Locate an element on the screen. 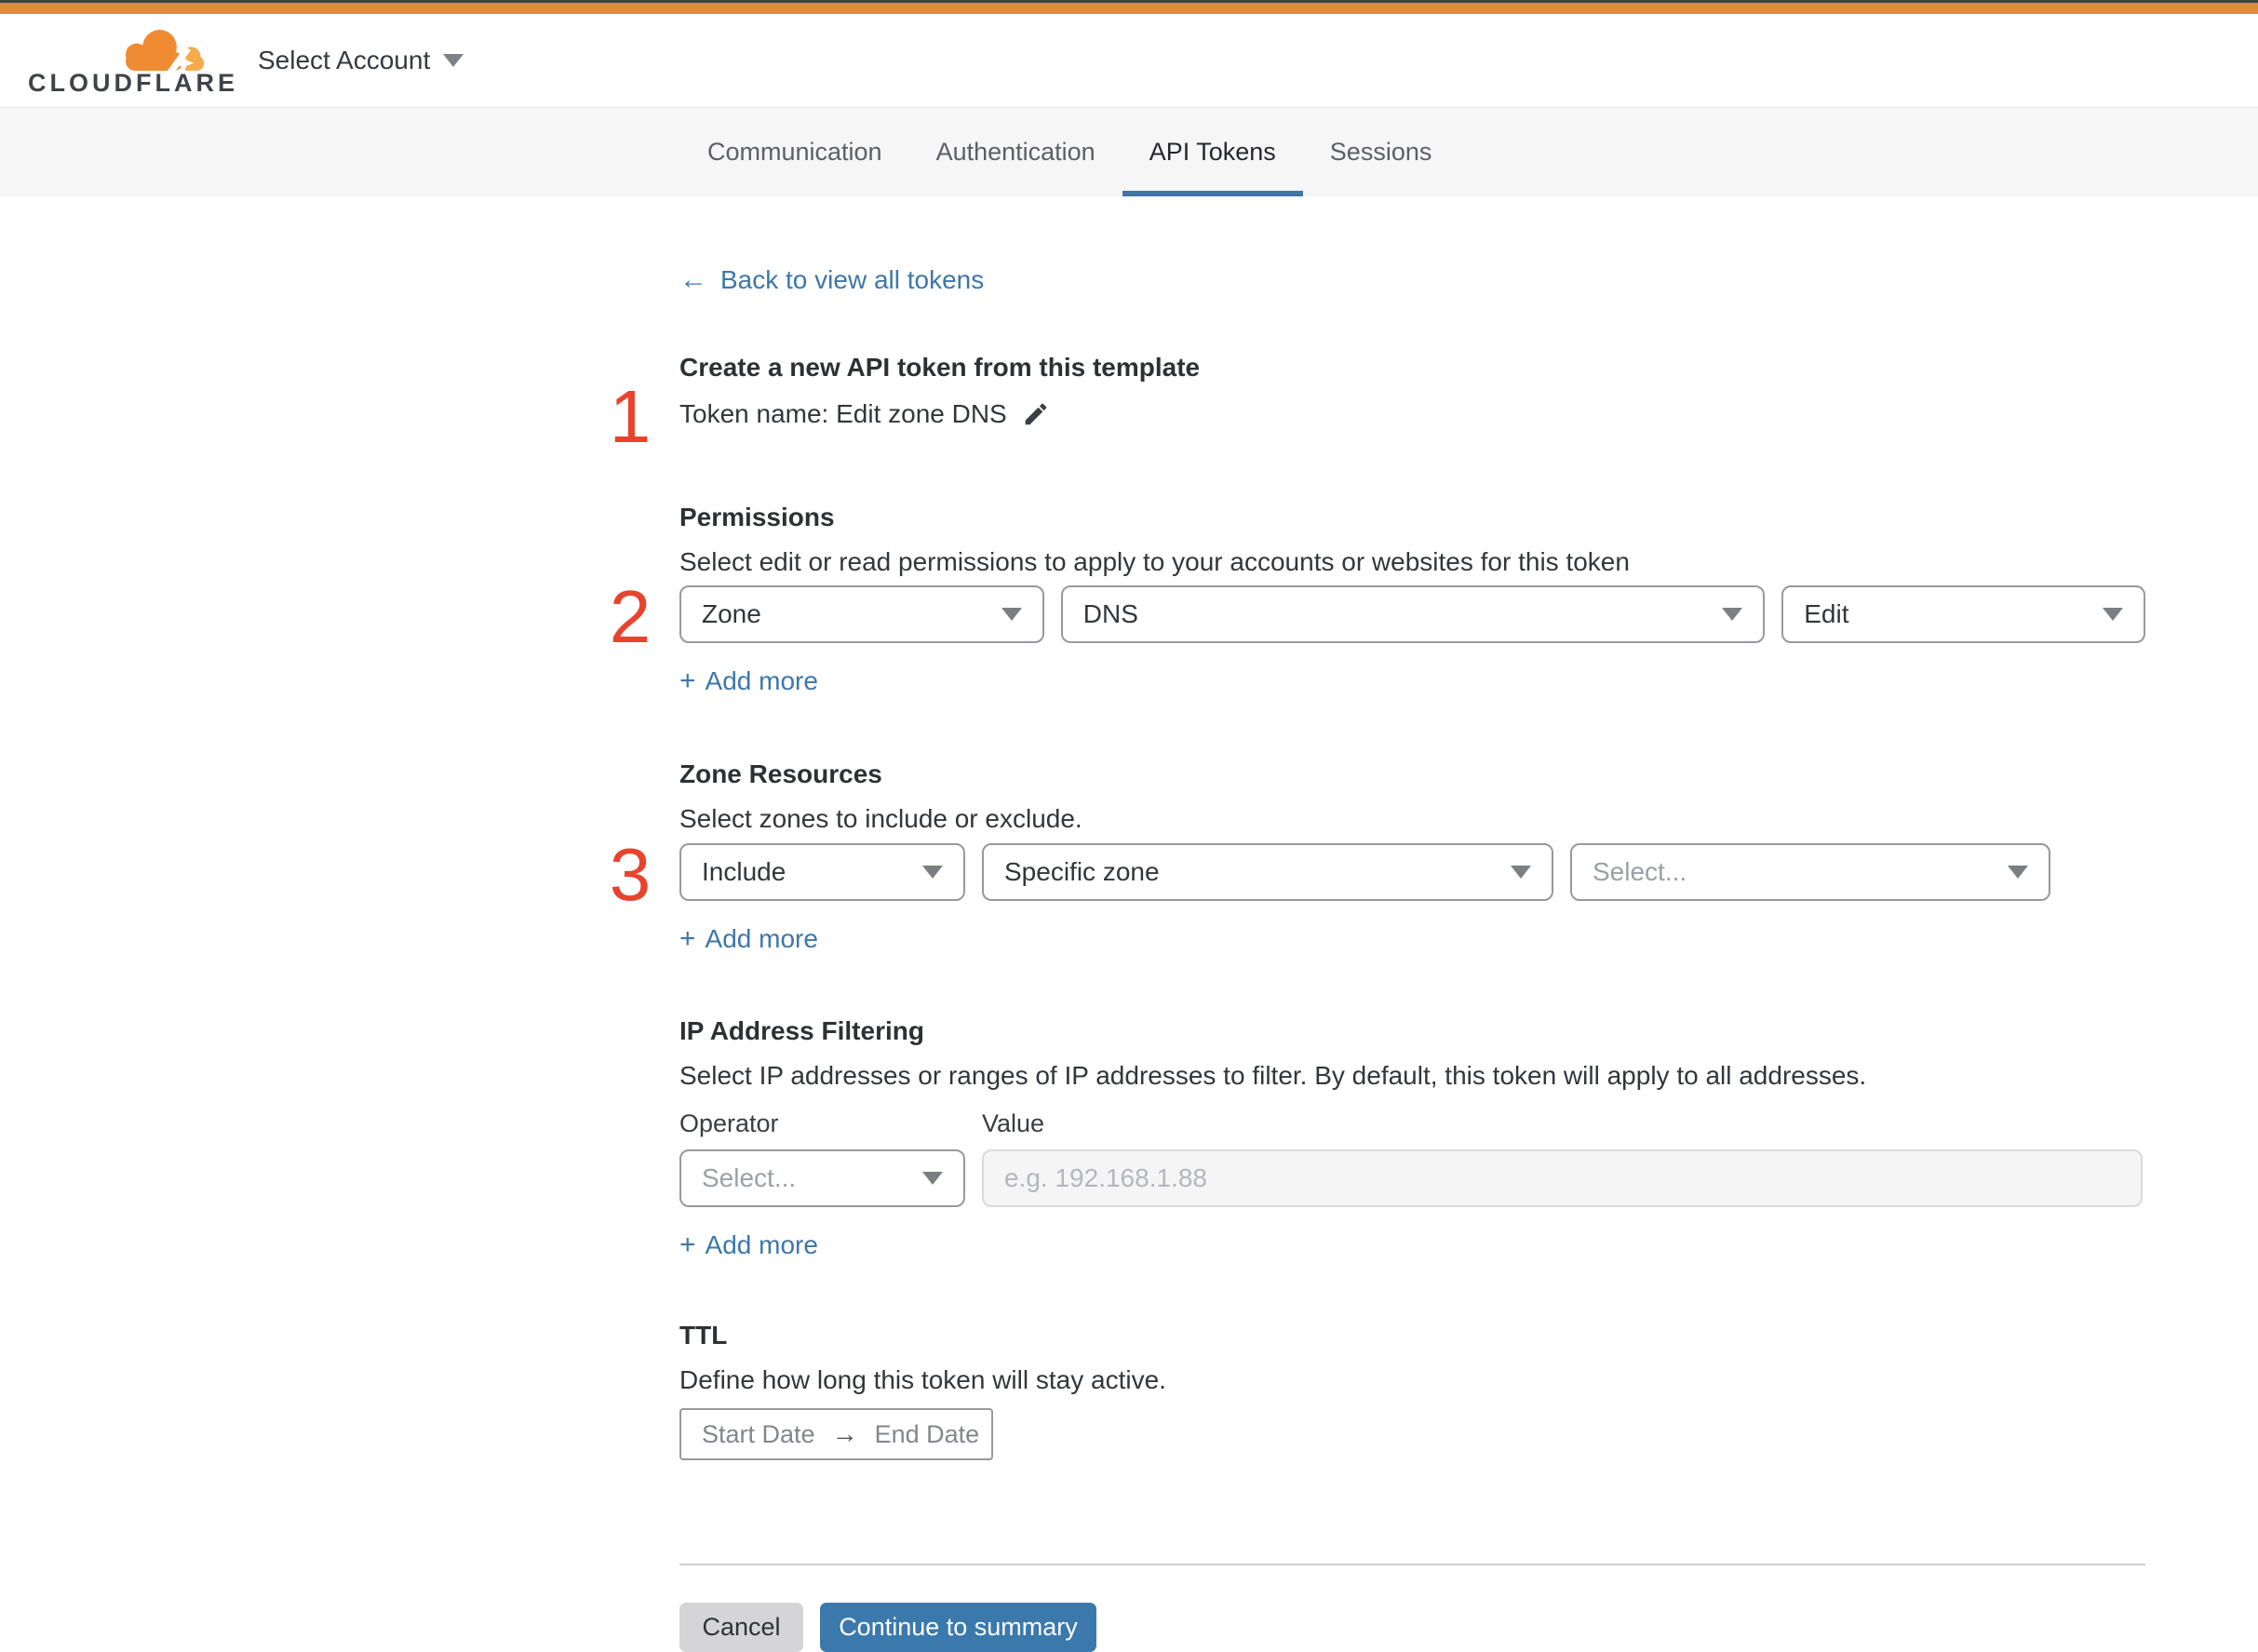  cloudflare-cloud-icon is located at coordinates (165, 52).